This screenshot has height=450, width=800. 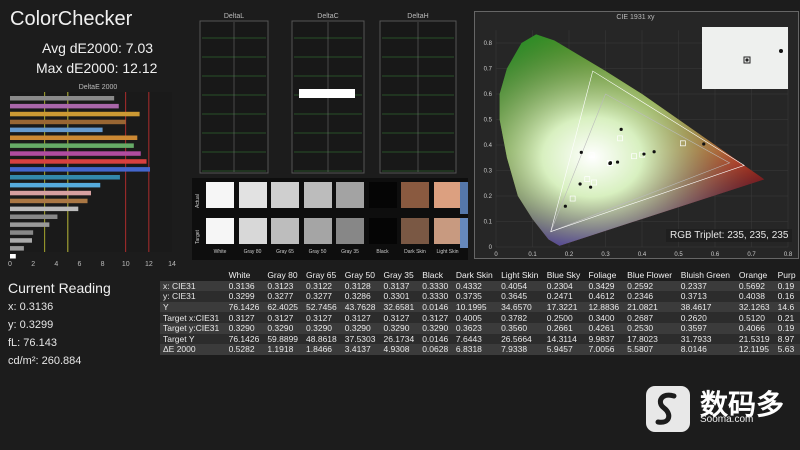 What do you see at coordinates (705, 275) in the screenshot?
I see `table-header-cell: Bluish Green` at bounding box center [705, 275].